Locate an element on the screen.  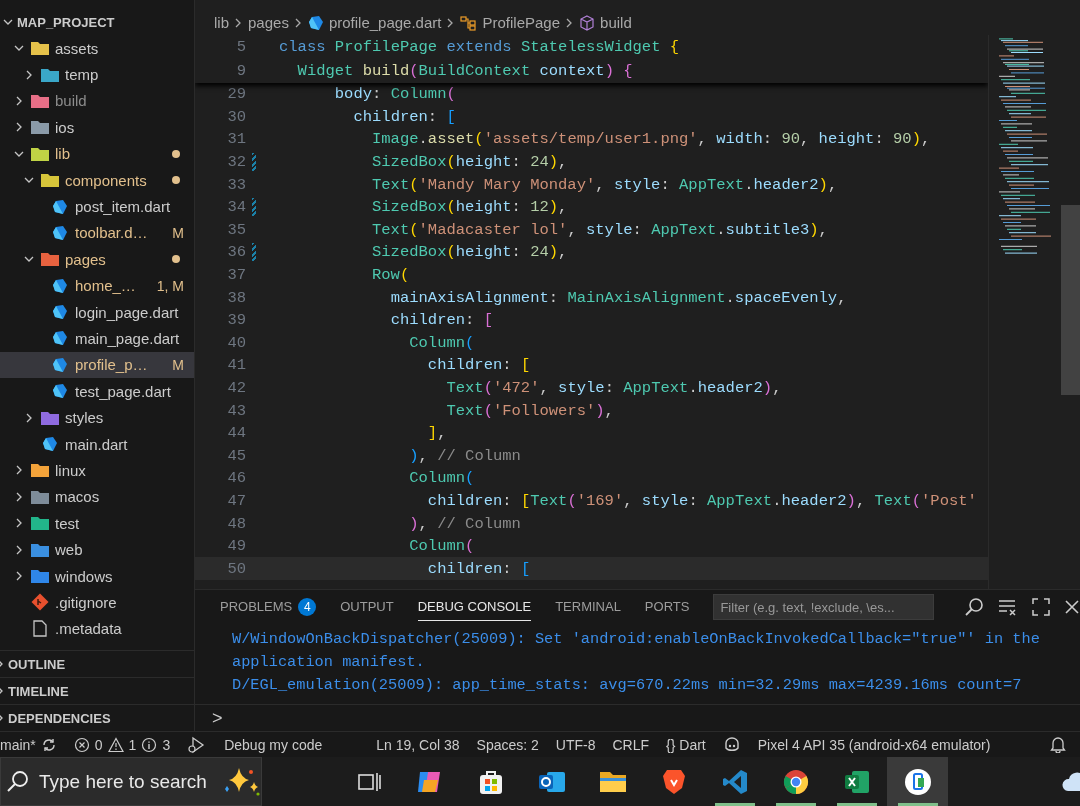
code-line: children: [Text('169', style: AppText.header2), Text('Post' is located at coordinates (702, 501).